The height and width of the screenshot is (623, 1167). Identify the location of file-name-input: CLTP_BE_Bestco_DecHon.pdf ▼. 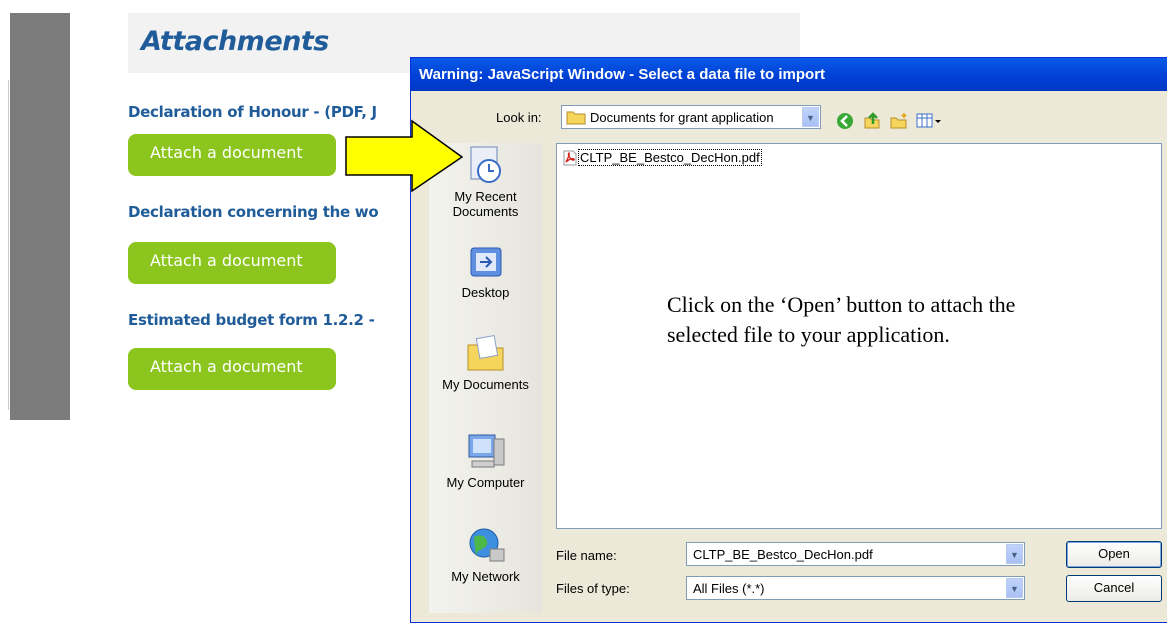
(855, 554).